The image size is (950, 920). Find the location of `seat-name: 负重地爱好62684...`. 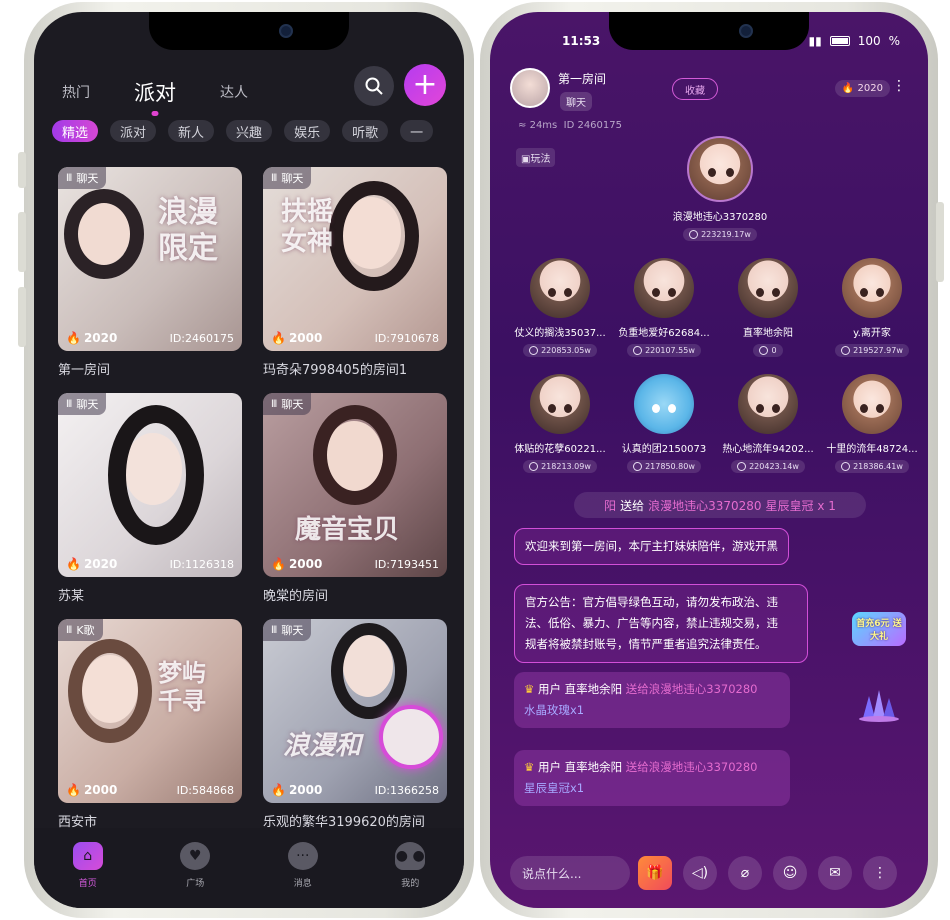

seat-name: 负重地爱好62684... is located at coordinates (664, 333).